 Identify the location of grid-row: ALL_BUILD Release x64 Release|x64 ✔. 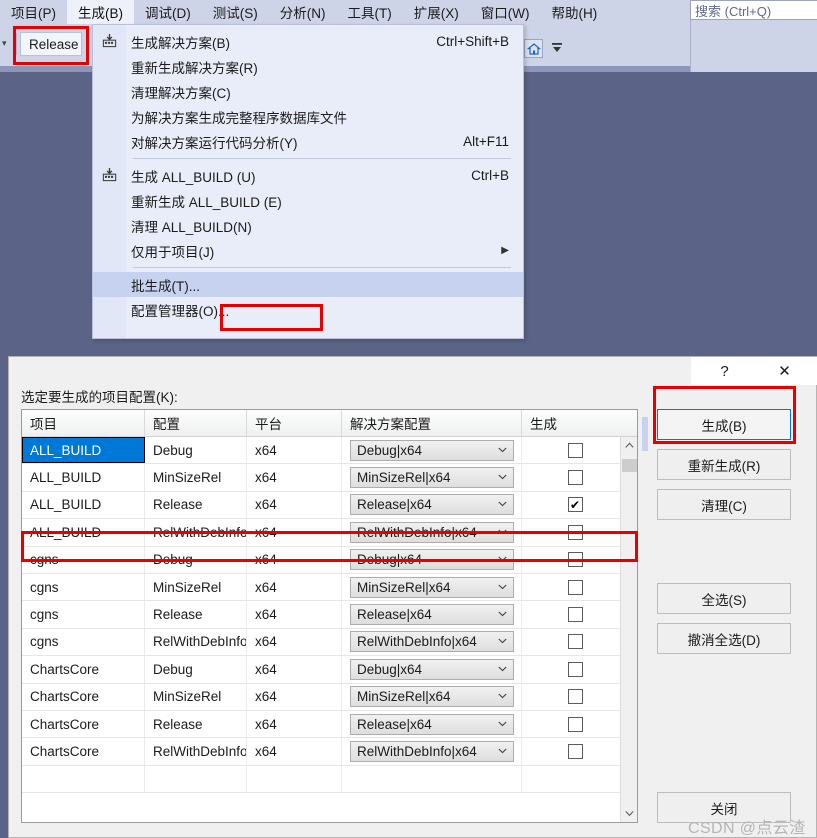
(329, 505).